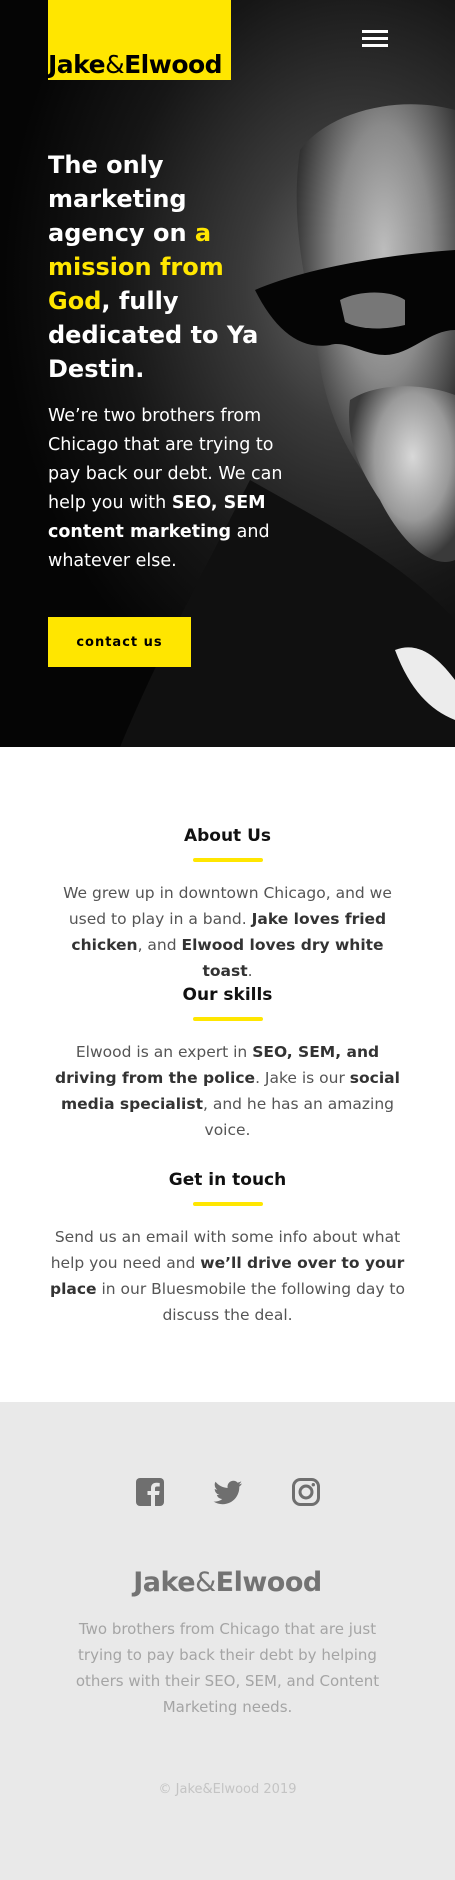 Image resolution: width=455 pixels, height=1880 pixels. Describe the element at coordinates (282, 958) in the screenshot. I see `about-bold: Elwood loves dry white toast` at that location.